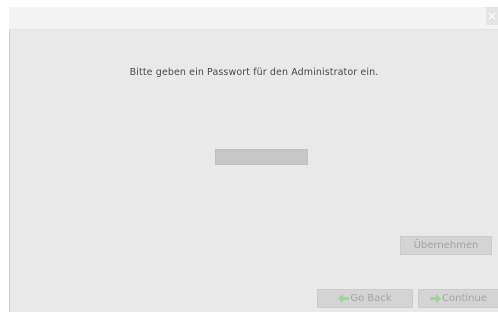 Image resolution: width=498 pixels, height=312 pixels. I want to click on password-field, so click(261, 157).